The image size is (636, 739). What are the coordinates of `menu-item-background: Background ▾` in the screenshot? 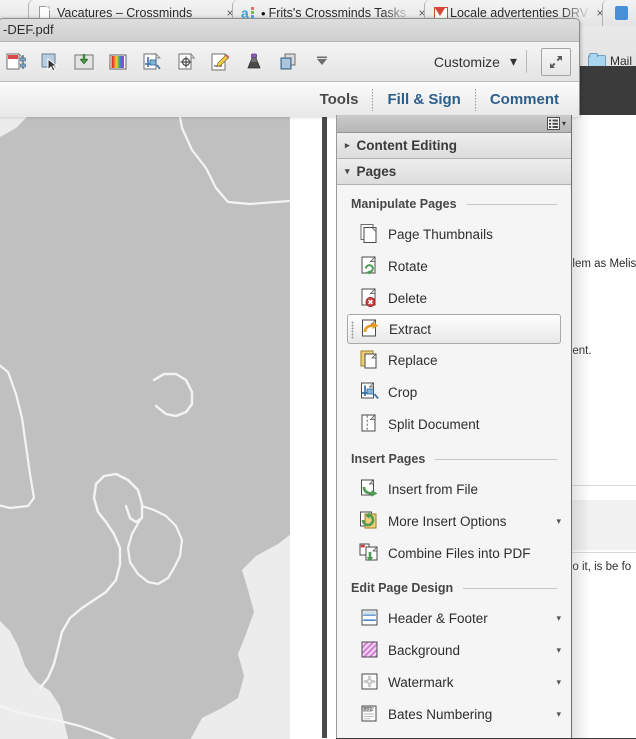 It's located at (454, 650).